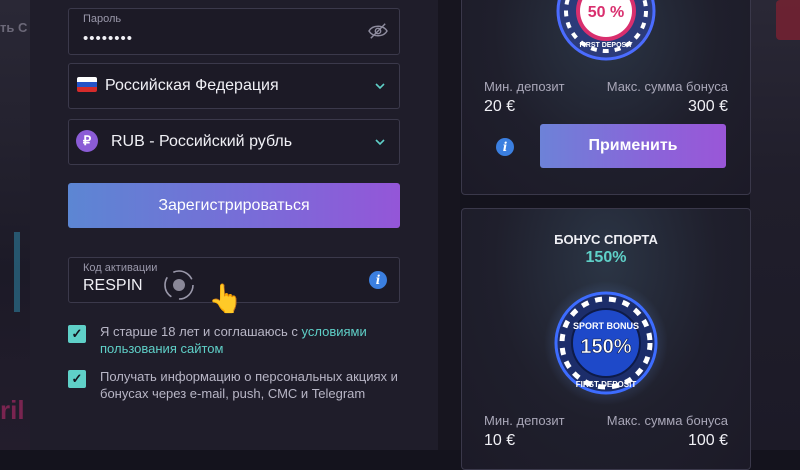 The image size is (800, 470). Describe the element at coordinates (77, 379) in the screenshot. I see `newsletter-checkbox: ✓` at that location.